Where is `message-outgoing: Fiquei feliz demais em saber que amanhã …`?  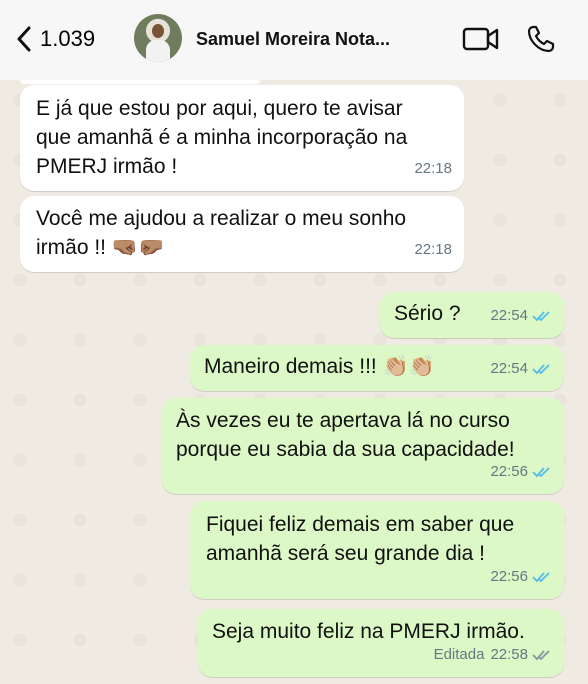
message-outgoing: Fiquei feliz demais em saber que amanhã … is located at coordinates (377, 550).